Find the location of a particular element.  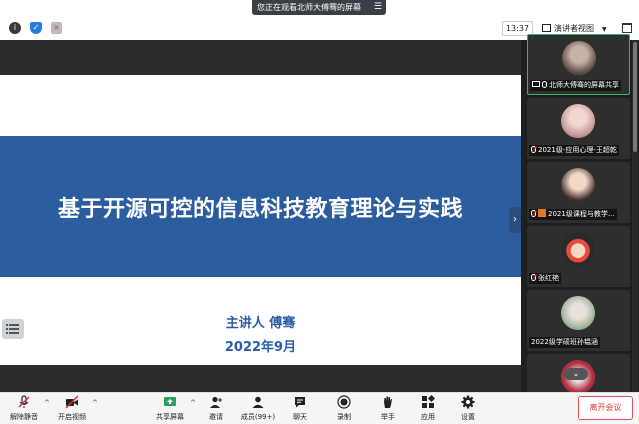

settings-button: 设置 is located at coordinates (468, 408).